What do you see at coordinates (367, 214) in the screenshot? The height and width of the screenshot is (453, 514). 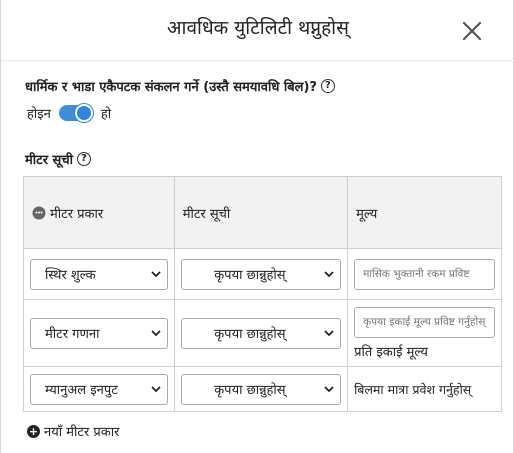 I see `header-value-label: मूल्य` at bounding box center [367, 214].